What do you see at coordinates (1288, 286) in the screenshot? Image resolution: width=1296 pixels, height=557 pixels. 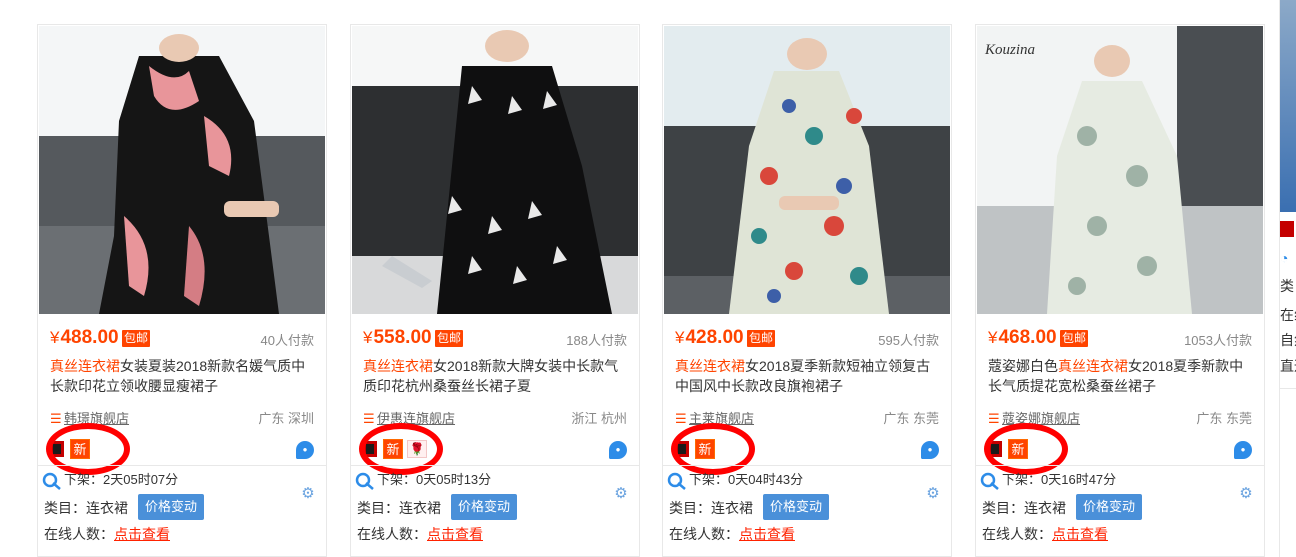 I see `category-label: 类目` at bounding box center [1288, 286].